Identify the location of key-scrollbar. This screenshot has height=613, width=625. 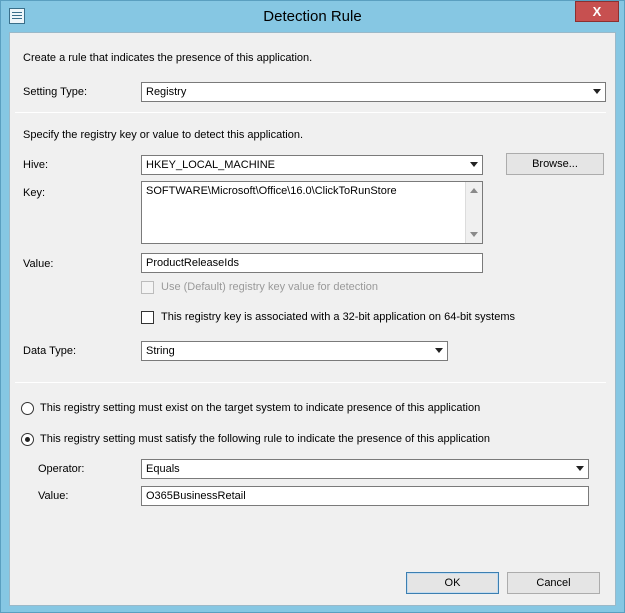
(473, 212).